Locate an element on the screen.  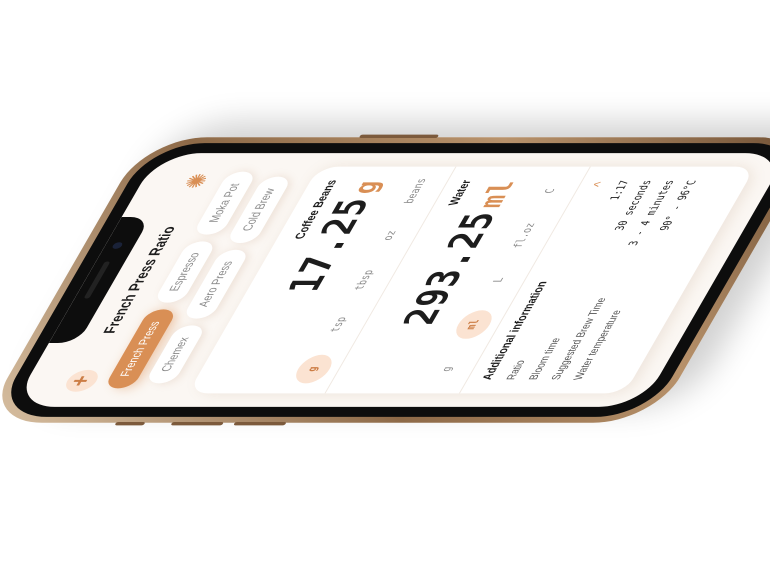
volume-down-button is located at coordinates (260, 423).